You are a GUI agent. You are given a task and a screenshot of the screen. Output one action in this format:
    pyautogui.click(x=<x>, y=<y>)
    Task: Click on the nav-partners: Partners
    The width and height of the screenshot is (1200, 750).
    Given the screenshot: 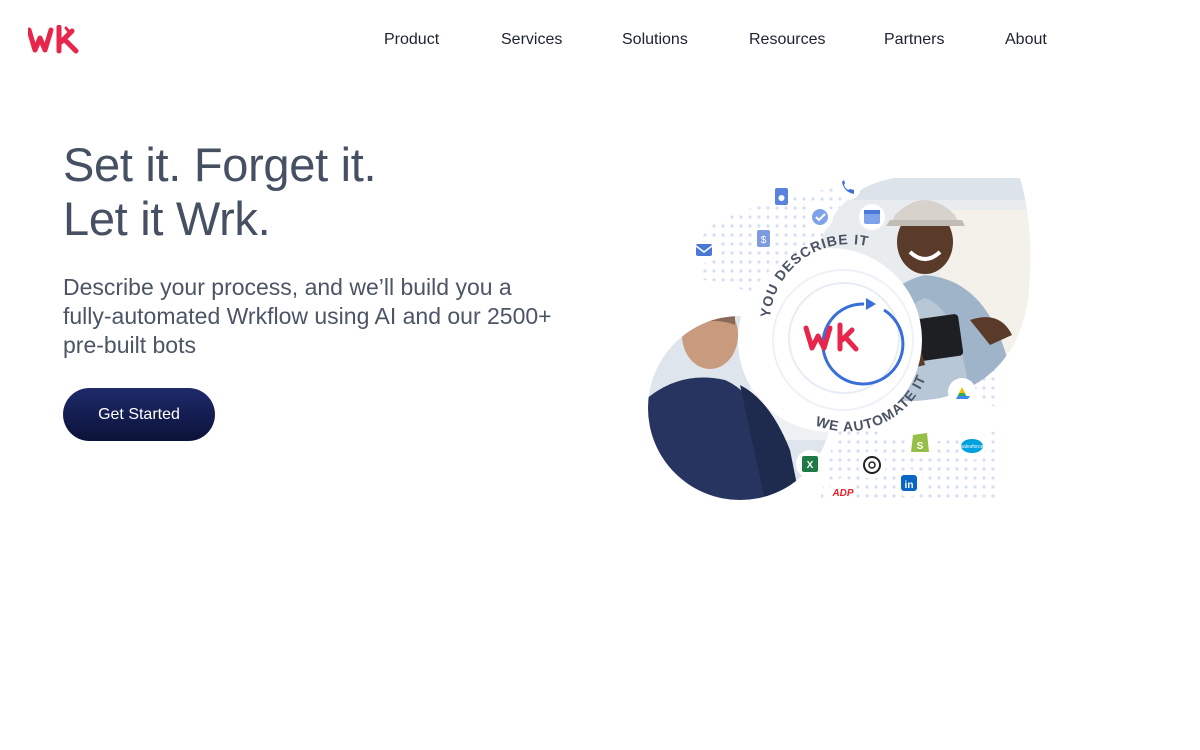 What is the action you would take?
    pyautogui.click(x=914, y=40)
    